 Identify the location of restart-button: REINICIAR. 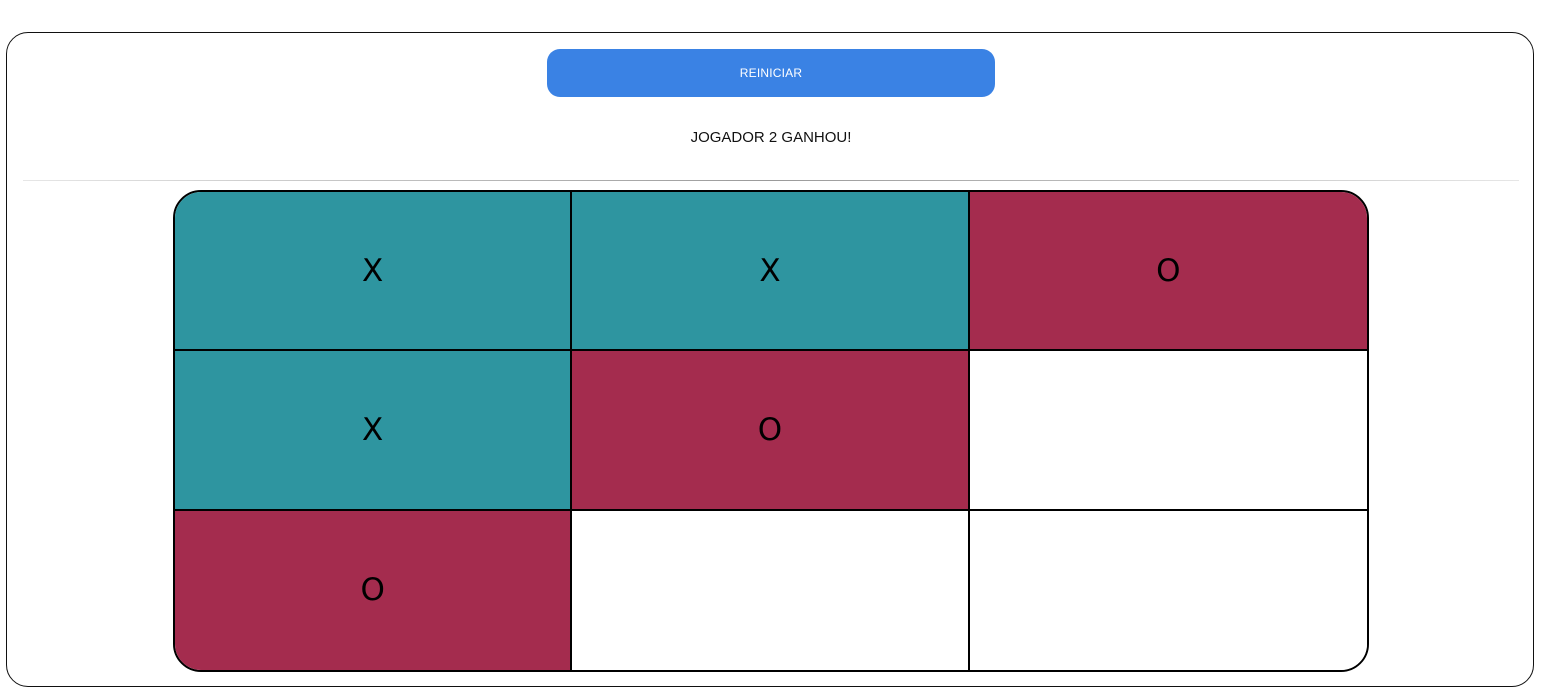
(771, 73).